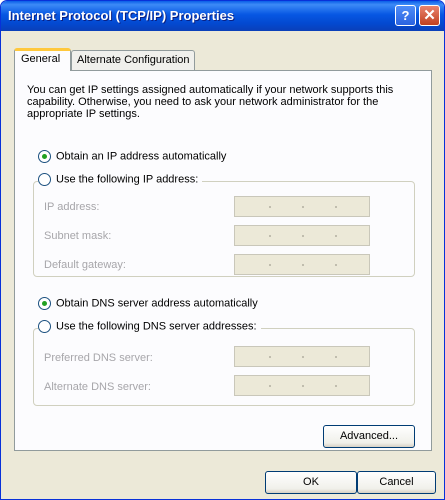 This screenshot has width=445, height=500. I want to click on obtain-ip-auto-radio: Obtain an IP address automatically, so click(134, 158).